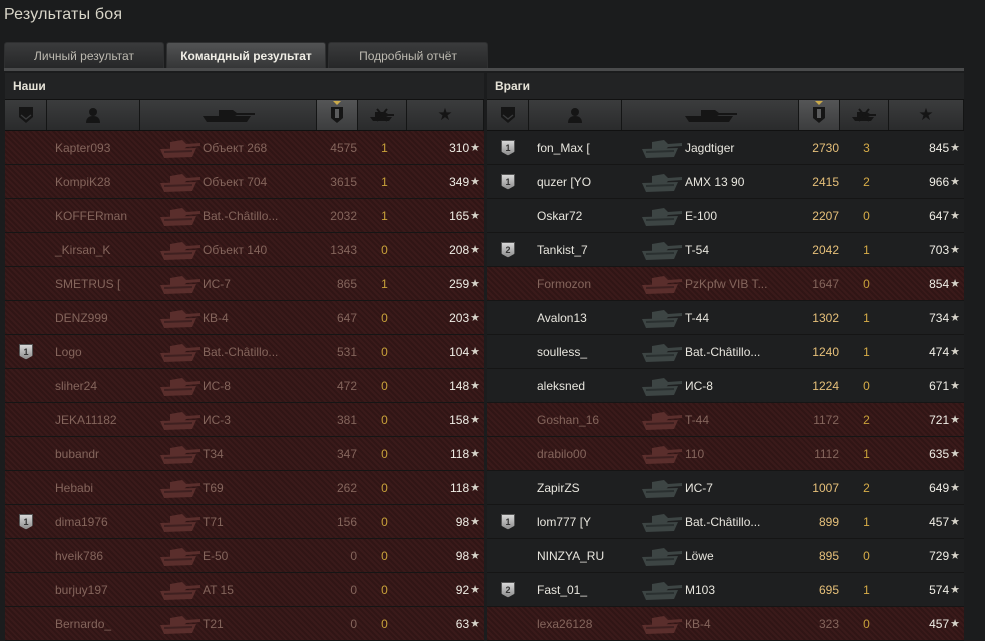  Describe the element at coordinates (244, 624) in the screenshot. I see `player-row: Bernardo_ T21 0 0 63 ★` at that location.